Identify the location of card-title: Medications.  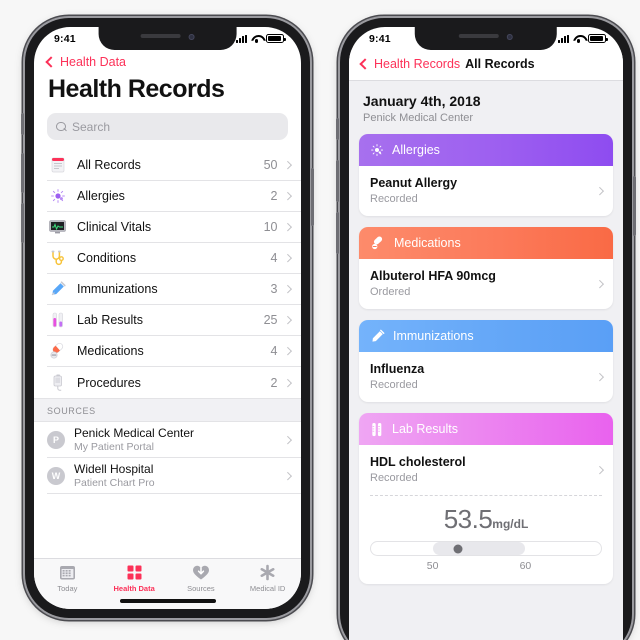
(427, 243).